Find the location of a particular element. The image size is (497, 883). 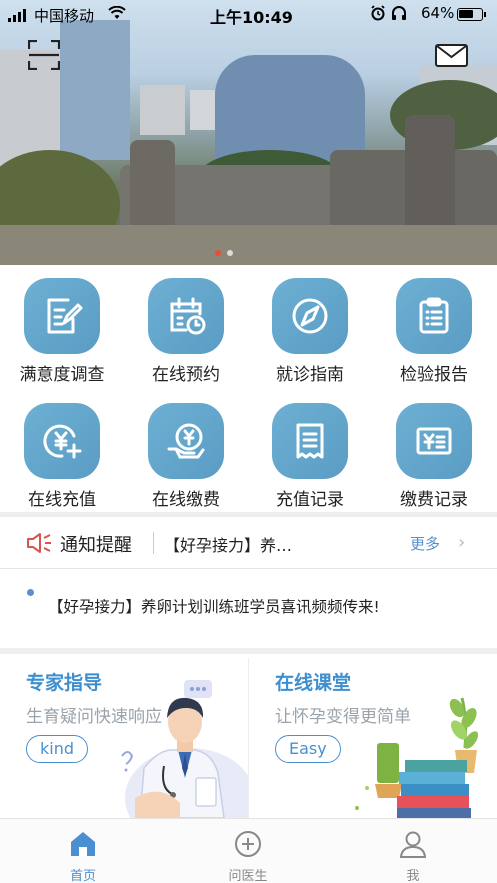

easy-button: Easy is located at coordinates (308, 749).